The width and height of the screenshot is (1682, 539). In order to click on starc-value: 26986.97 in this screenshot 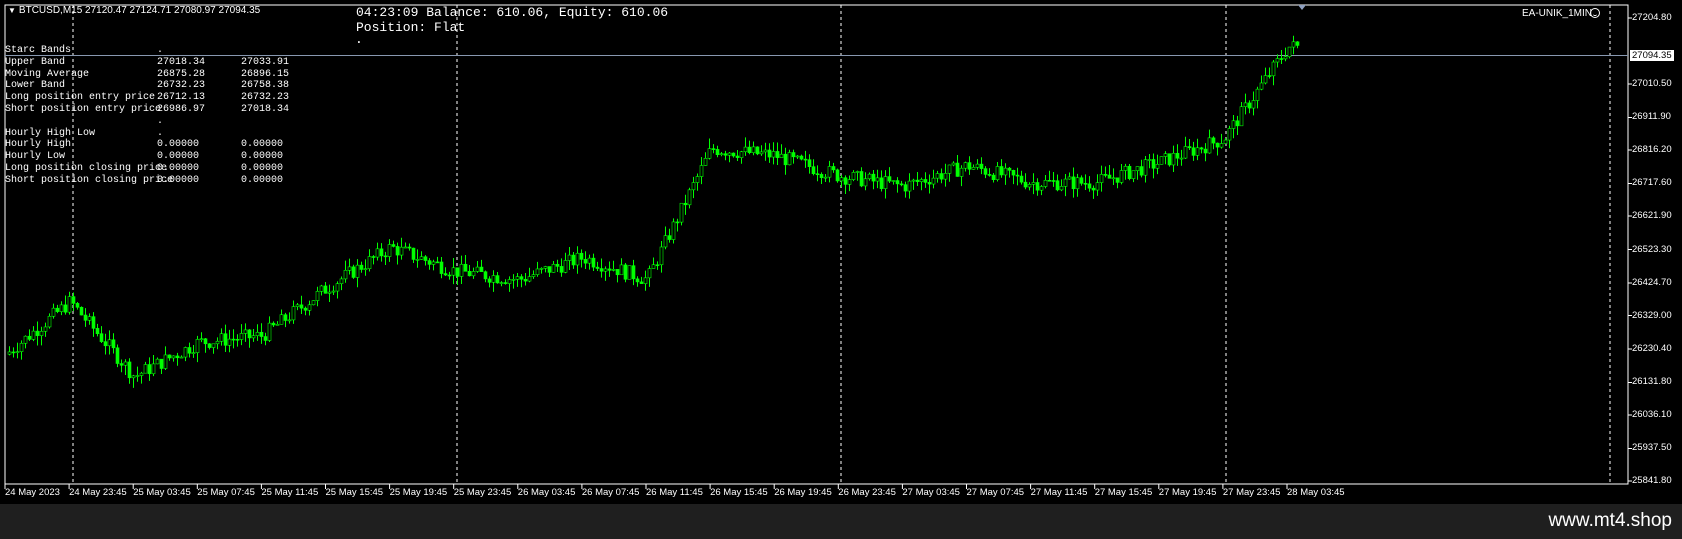, I will do `click(181, 109)`.